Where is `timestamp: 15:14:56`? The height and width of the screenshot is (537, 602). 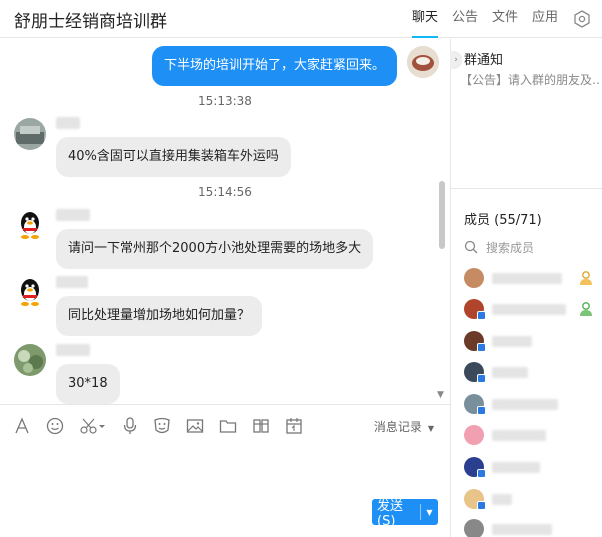
timestamp: 15:14:56 is located at coordinates (225, 192).